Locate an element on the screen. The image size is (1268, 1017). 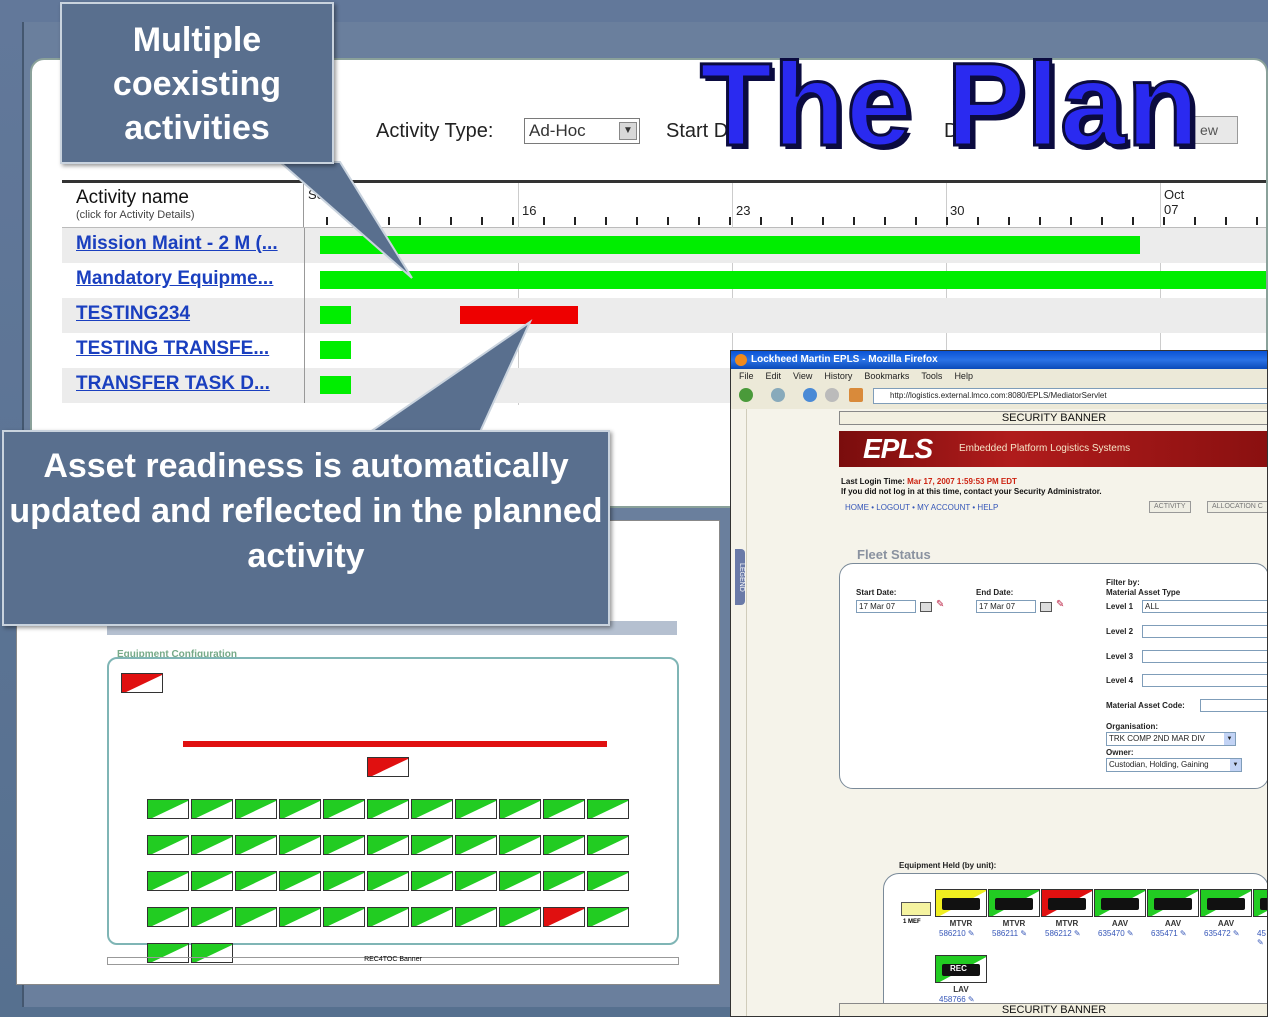
vehicle-id-link: 635470 ✎ is located at coordinates (1116, 933).